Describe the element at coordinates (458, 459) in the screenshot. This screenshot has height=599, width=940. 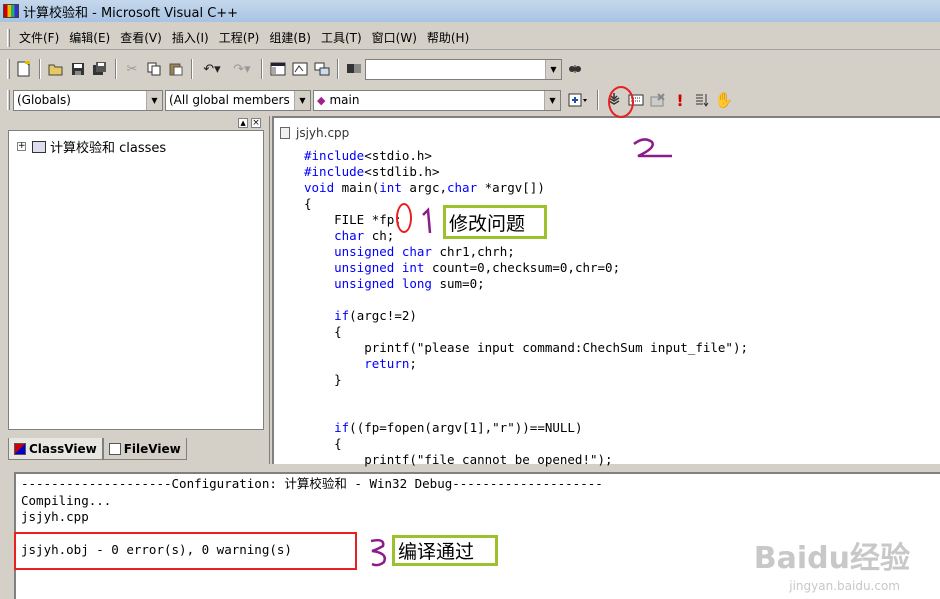
I see `code-text: printf("file cannot be opened!");` at that location.